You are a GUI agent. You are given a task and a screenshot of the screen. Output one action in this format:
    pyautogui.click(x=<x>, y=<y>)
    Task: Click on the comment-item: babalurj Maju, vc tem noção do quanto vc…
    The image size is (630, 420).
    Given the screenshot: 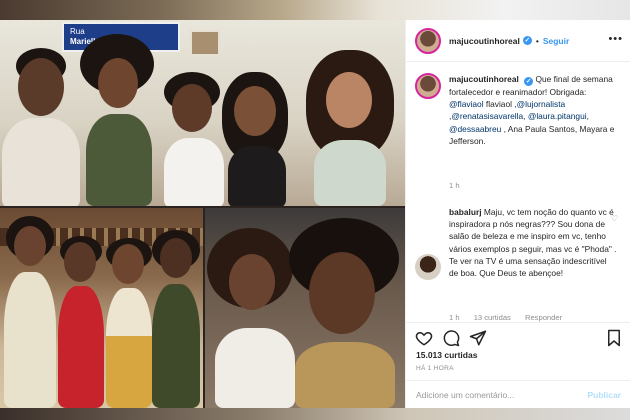 What is the action you would take?
    pyautogui.click(x=517, y=264)
    